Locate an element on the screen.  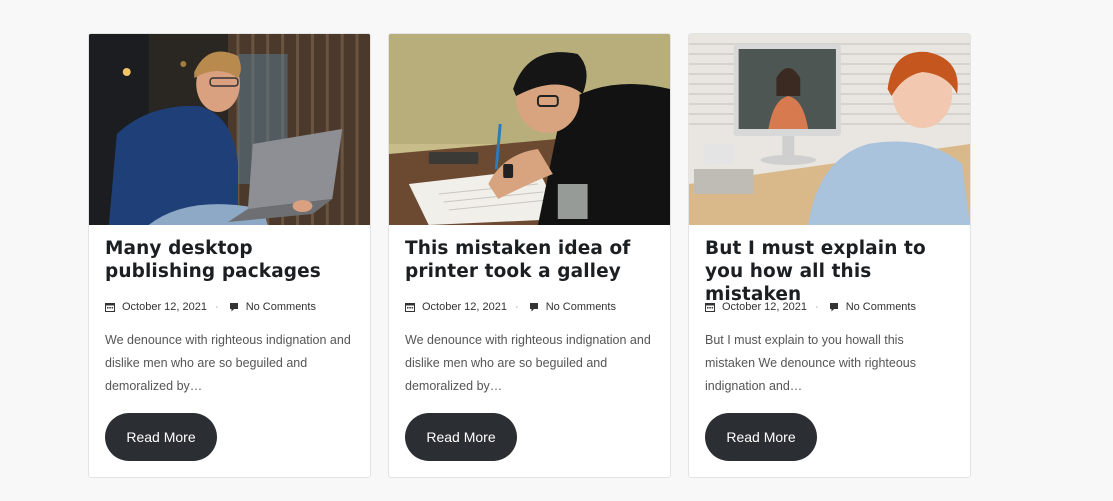
post-title: Many desktop publishing packages is located at coordinates (229, 261).